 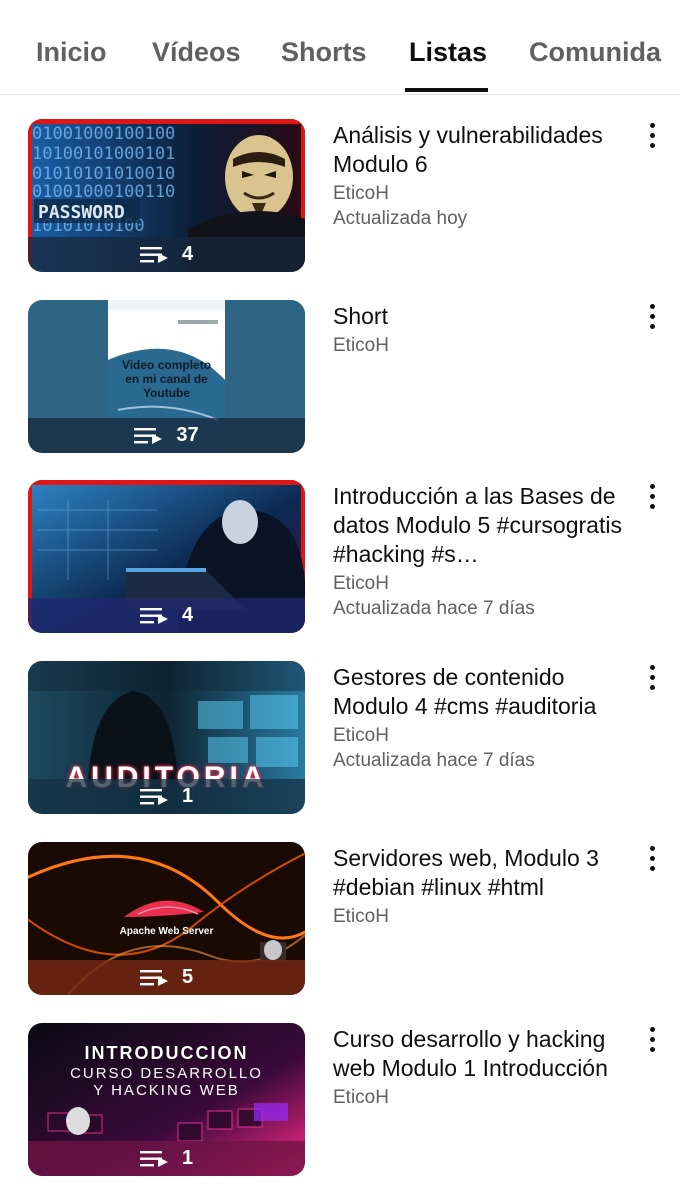 What do you see at coordinates (81, 212) in the screenshot?
I see `svg-text: PASSWORD` at bounding box center [81, 212].